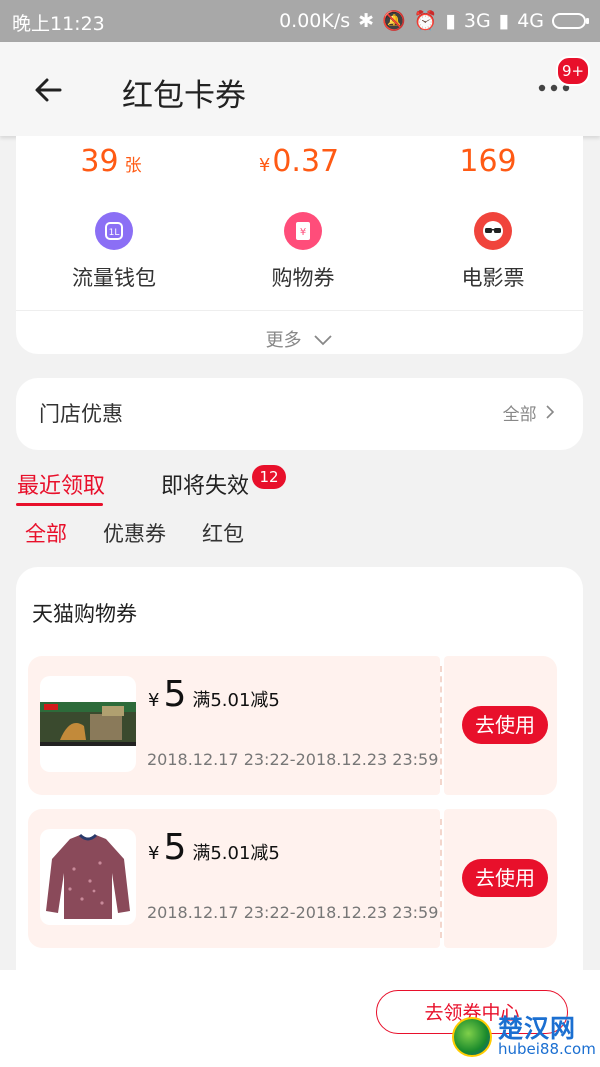  Describe the element at coordinates (493, 252) in the screenshot. I see `category-movie-ticket: 电影票` at that location.